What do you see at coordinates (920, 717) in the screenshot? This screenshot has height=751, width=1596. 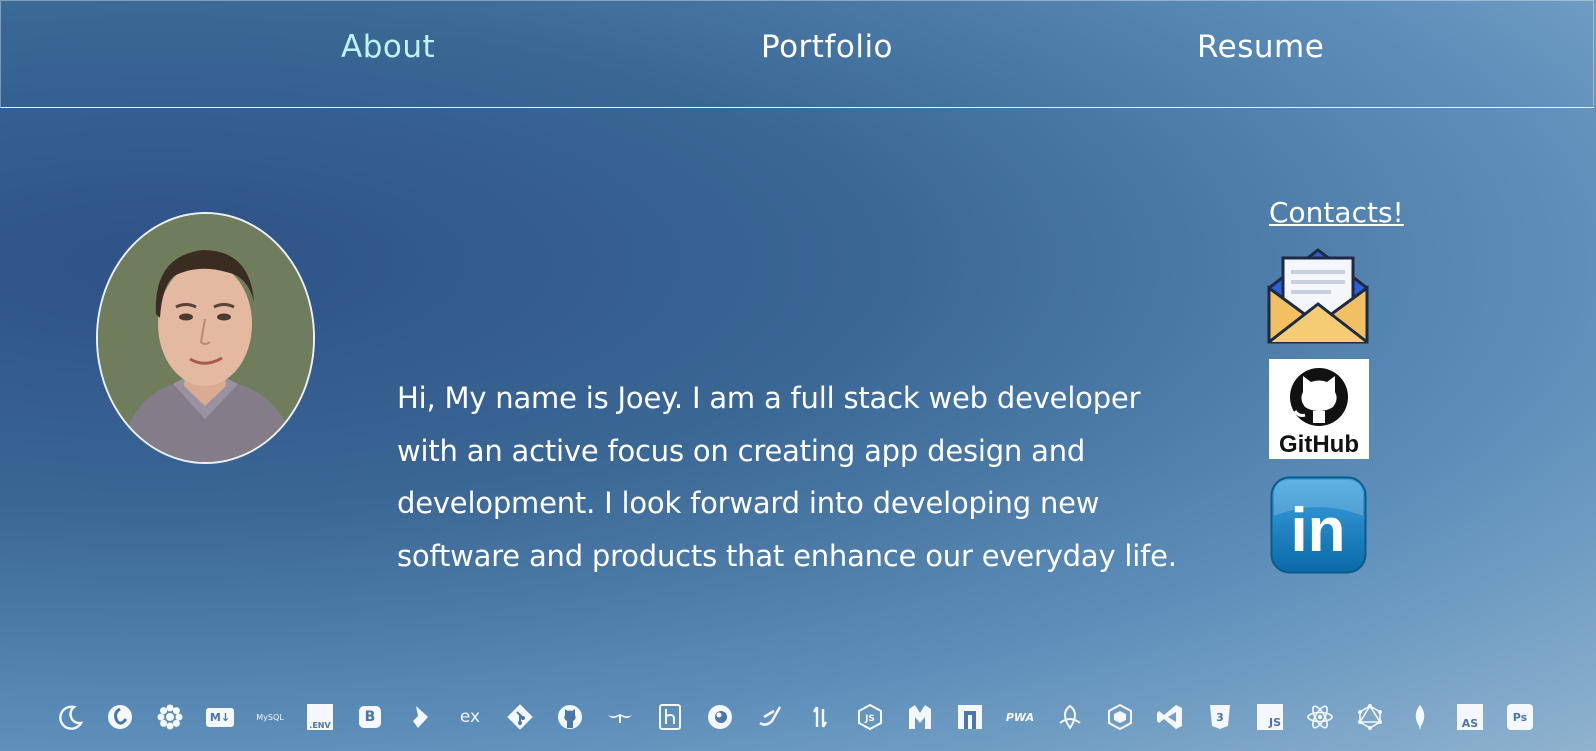 I see `mongoose-icon` at bounding box center [920, 717].